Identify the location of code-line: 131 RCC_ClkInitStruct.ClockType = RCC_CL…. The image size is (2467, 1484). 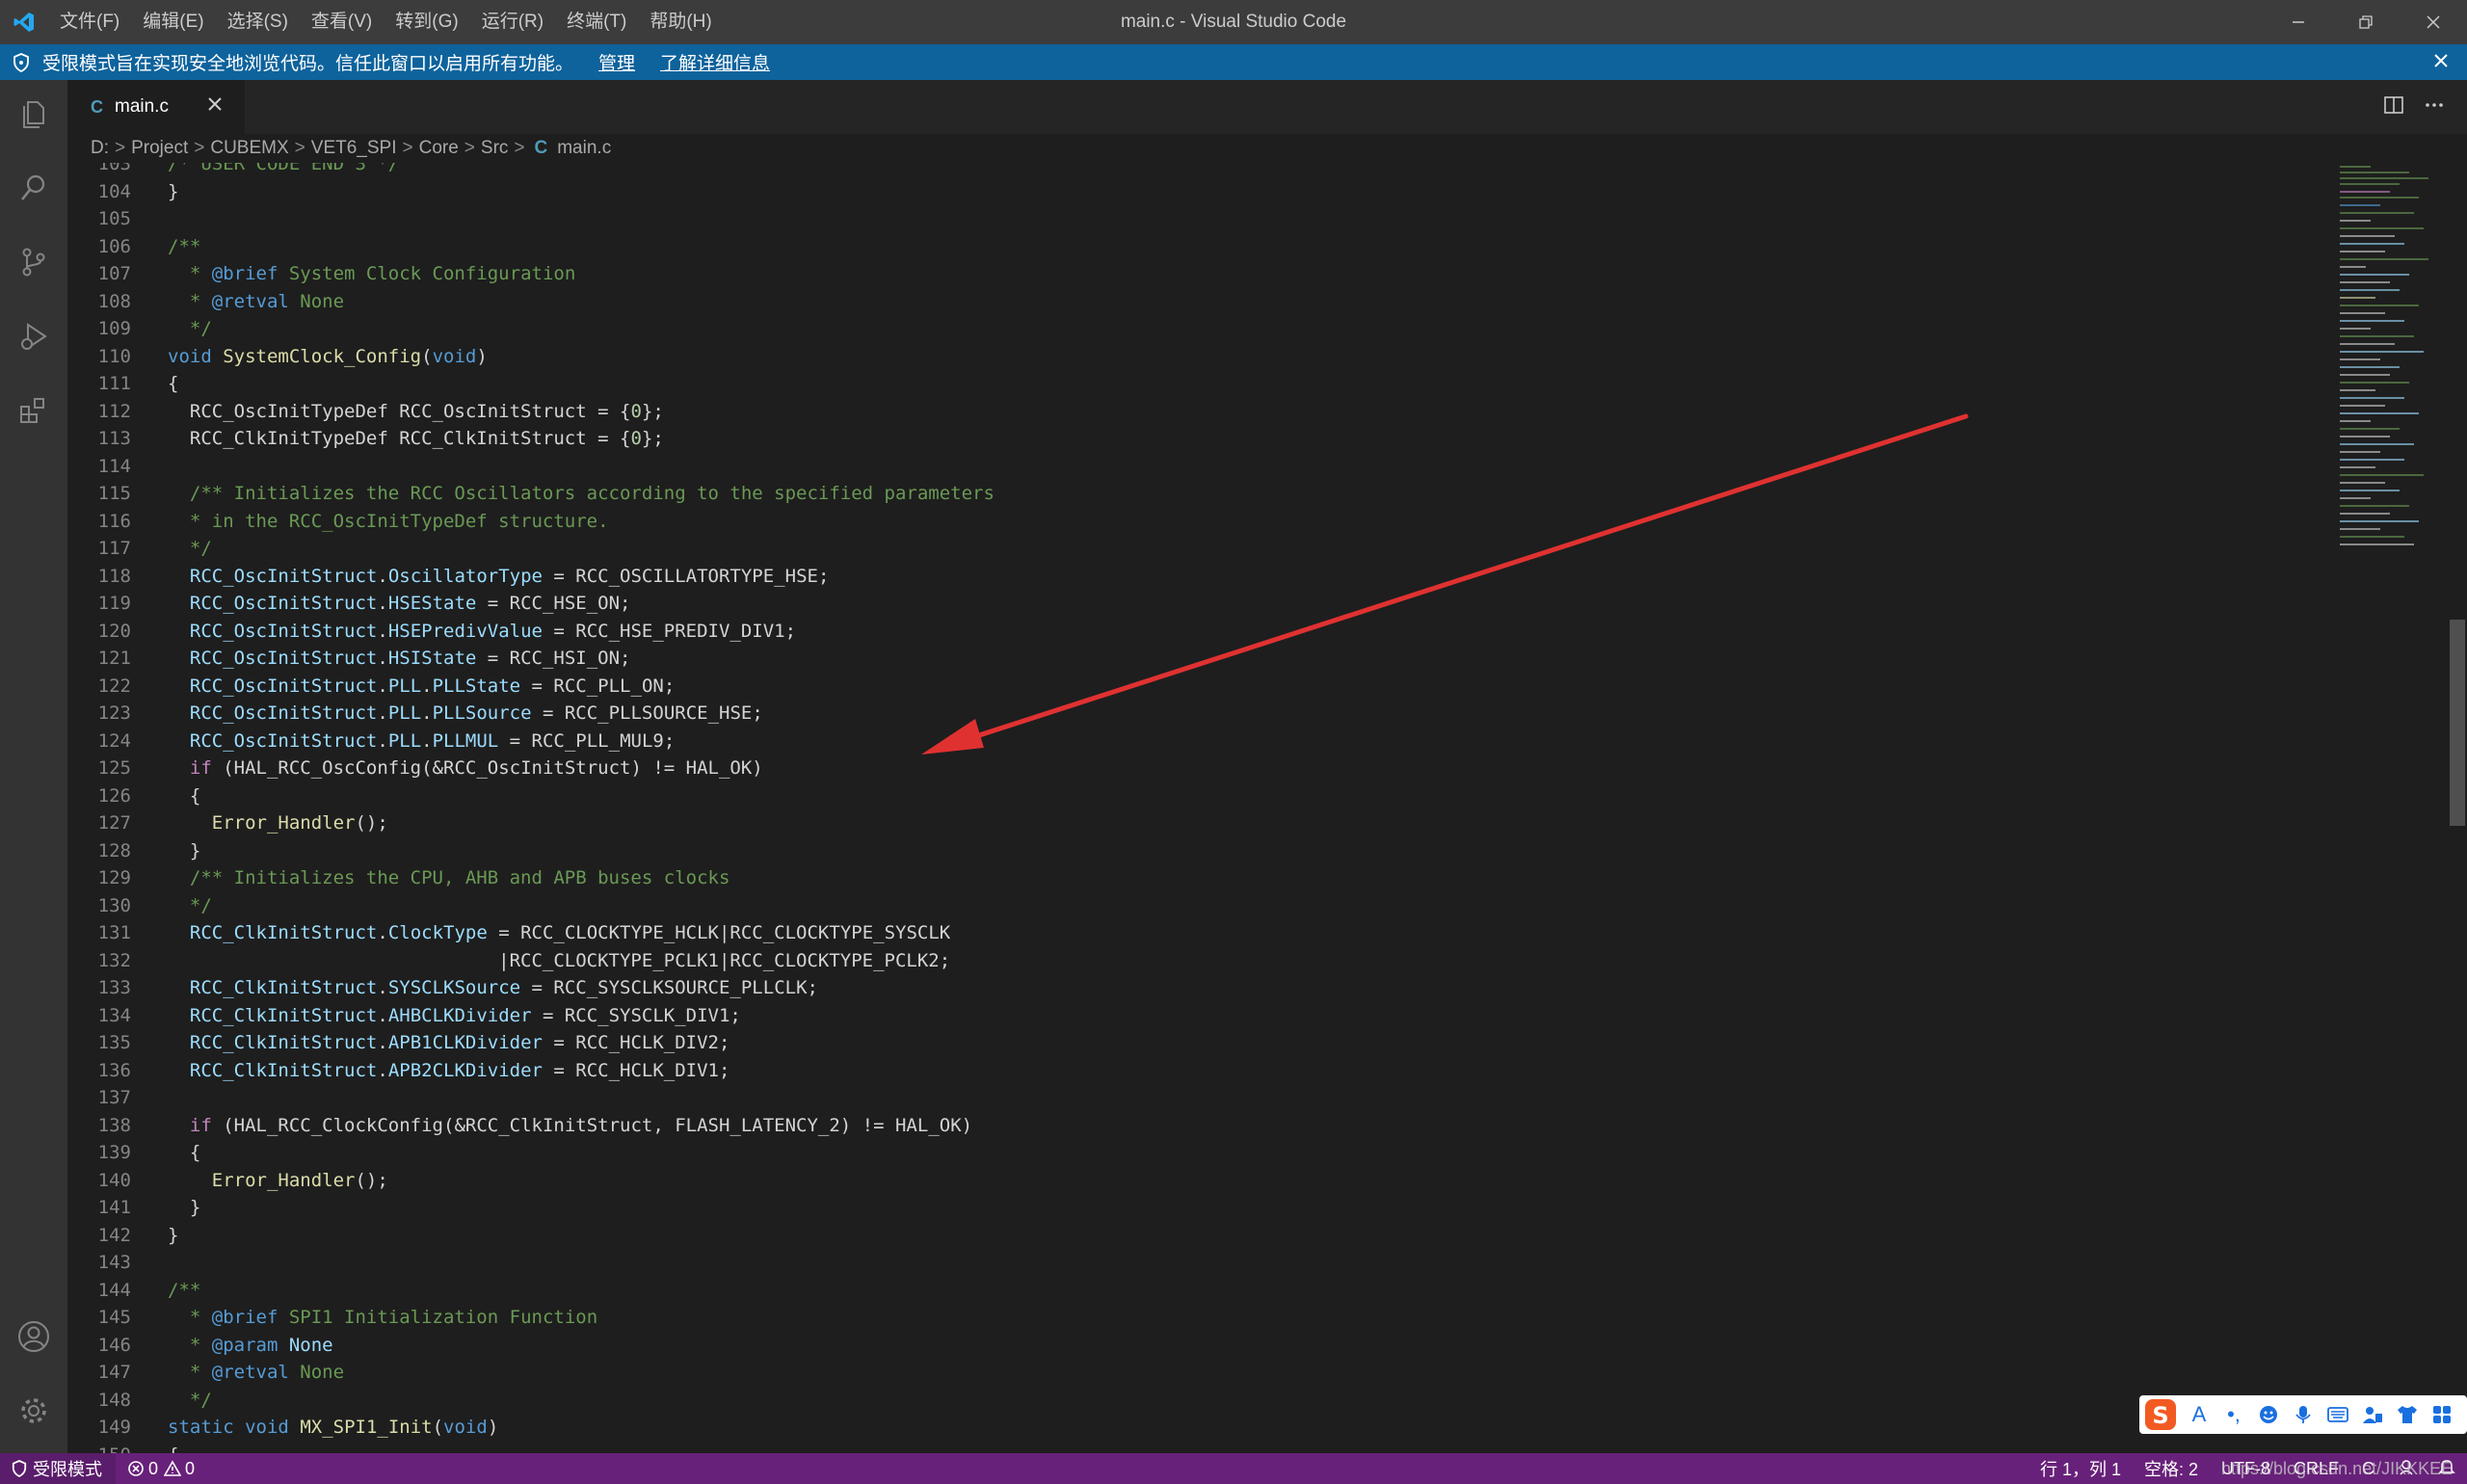
(524, 932).